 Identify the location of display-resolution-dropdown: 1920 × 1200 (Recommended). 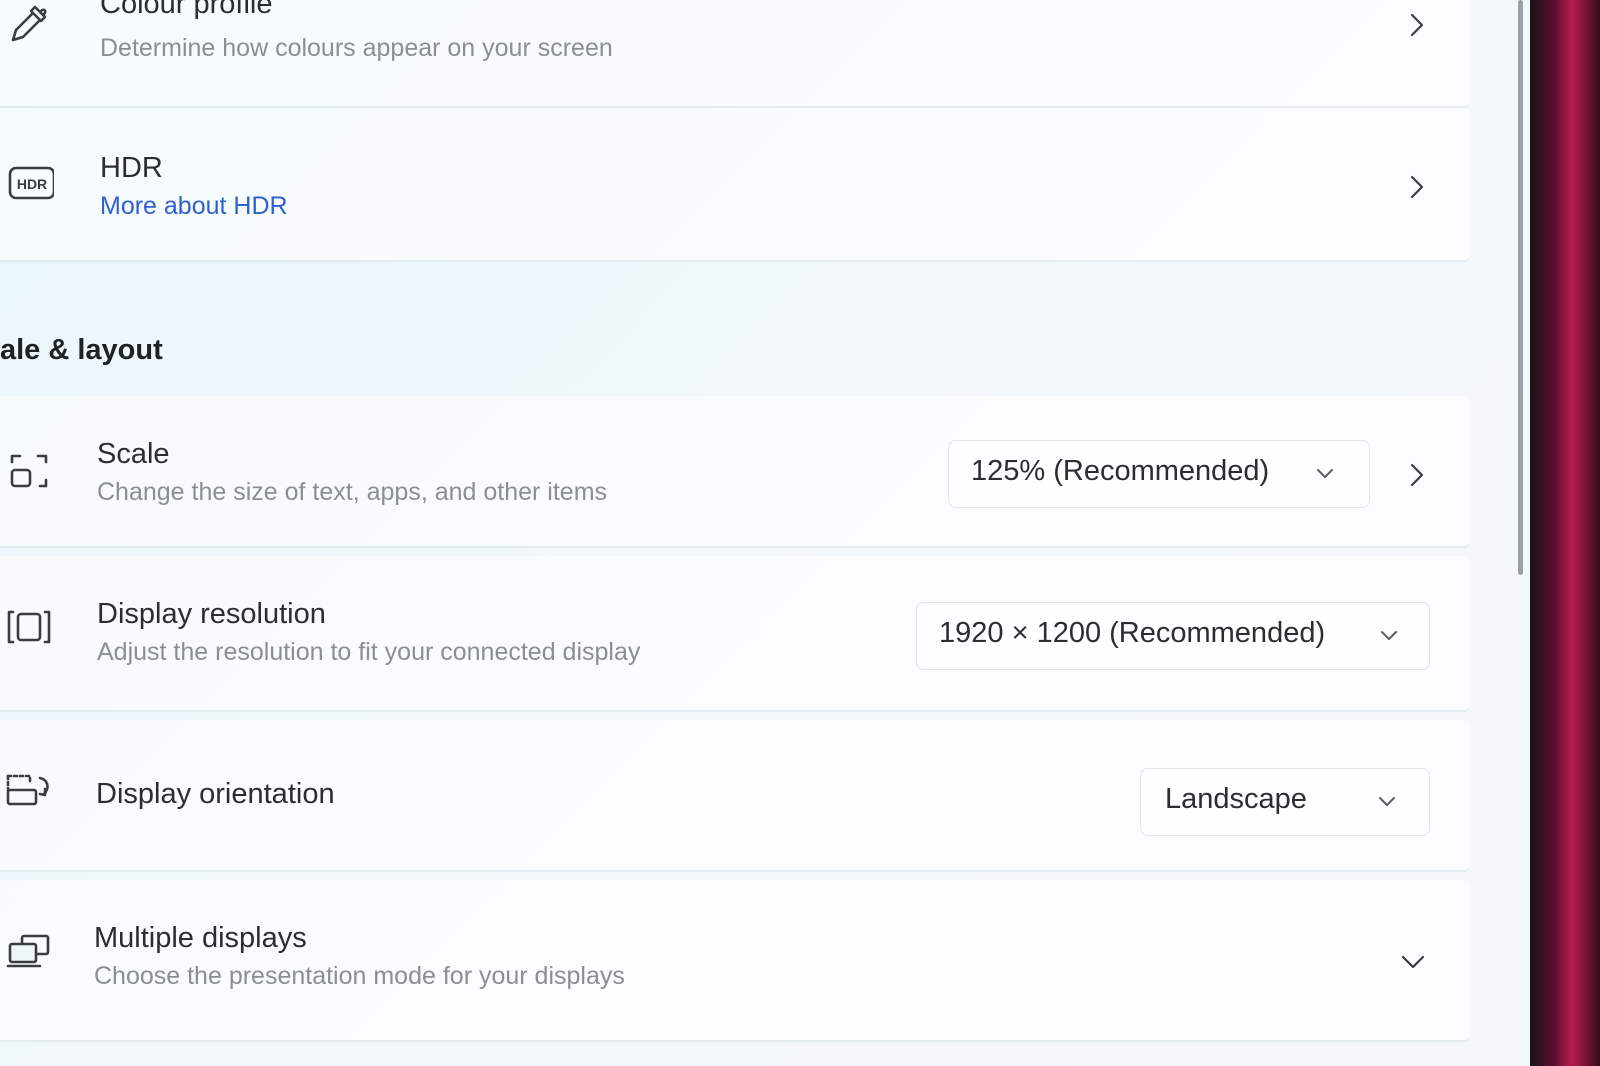
(1173, 636).